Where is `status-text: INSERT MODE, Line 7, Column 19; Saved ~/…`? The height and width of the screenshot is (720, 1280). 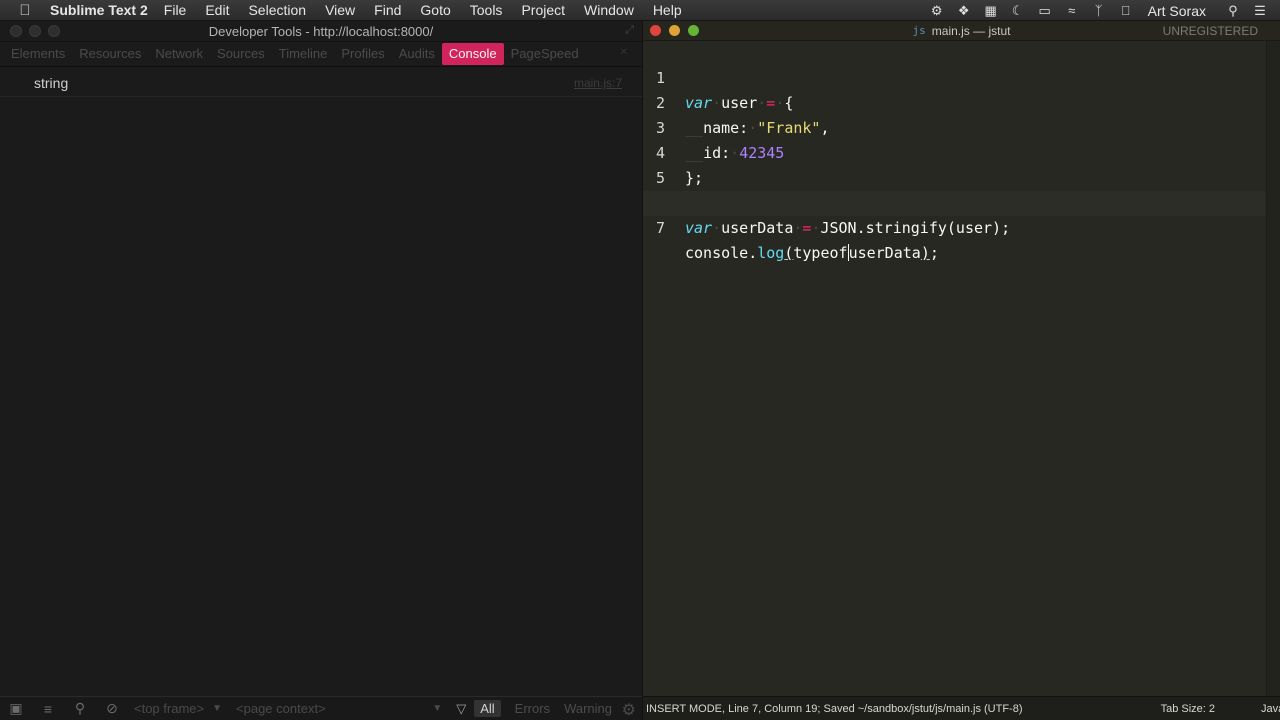 status-text: INSERT MODE, Line 7, Column 19; Saved ~/… is located at coordinates (834, 708).